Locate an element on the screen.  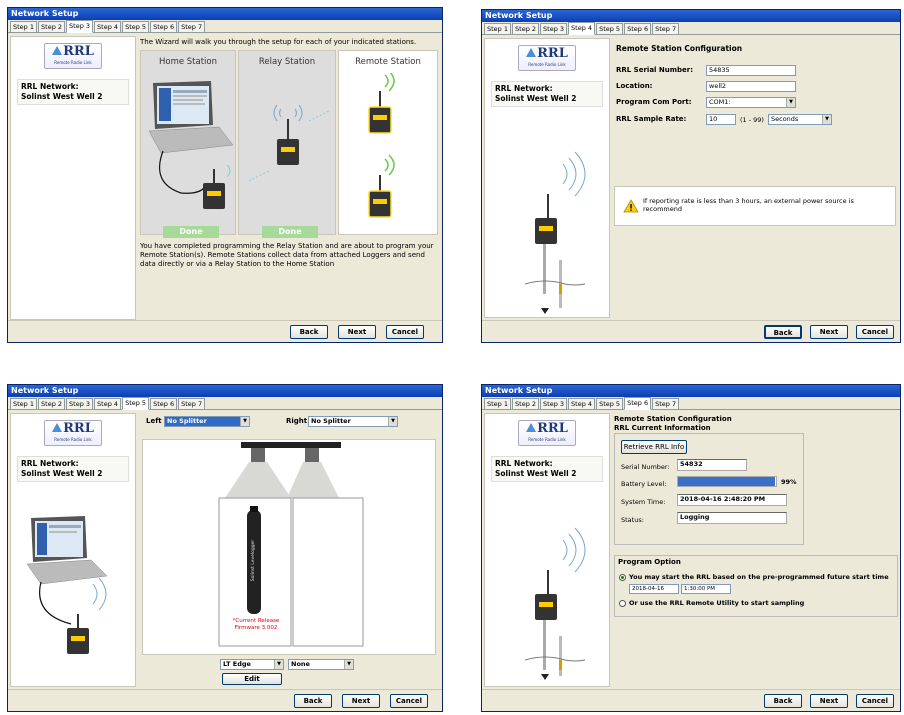
location-field: well2 is located at coordinates (751, 86).